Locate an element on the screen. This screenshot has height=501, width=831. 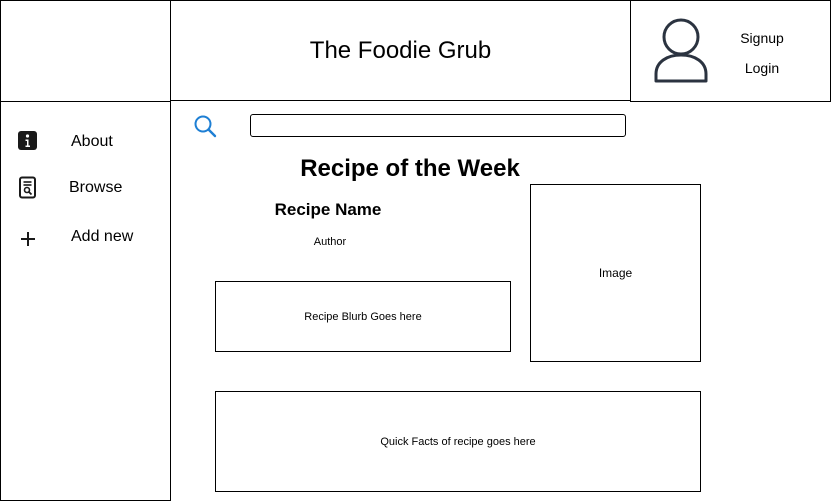
search-input is located at coordinates (438, 125).